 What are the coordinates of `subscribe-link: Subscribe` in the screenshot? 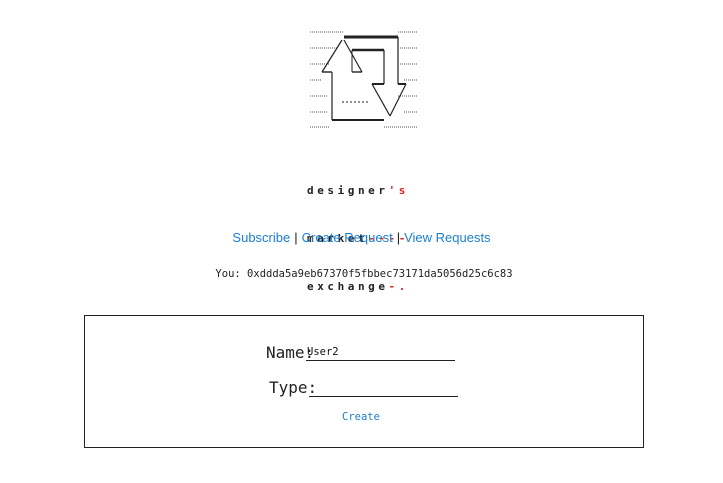 It's located at (261, 237).